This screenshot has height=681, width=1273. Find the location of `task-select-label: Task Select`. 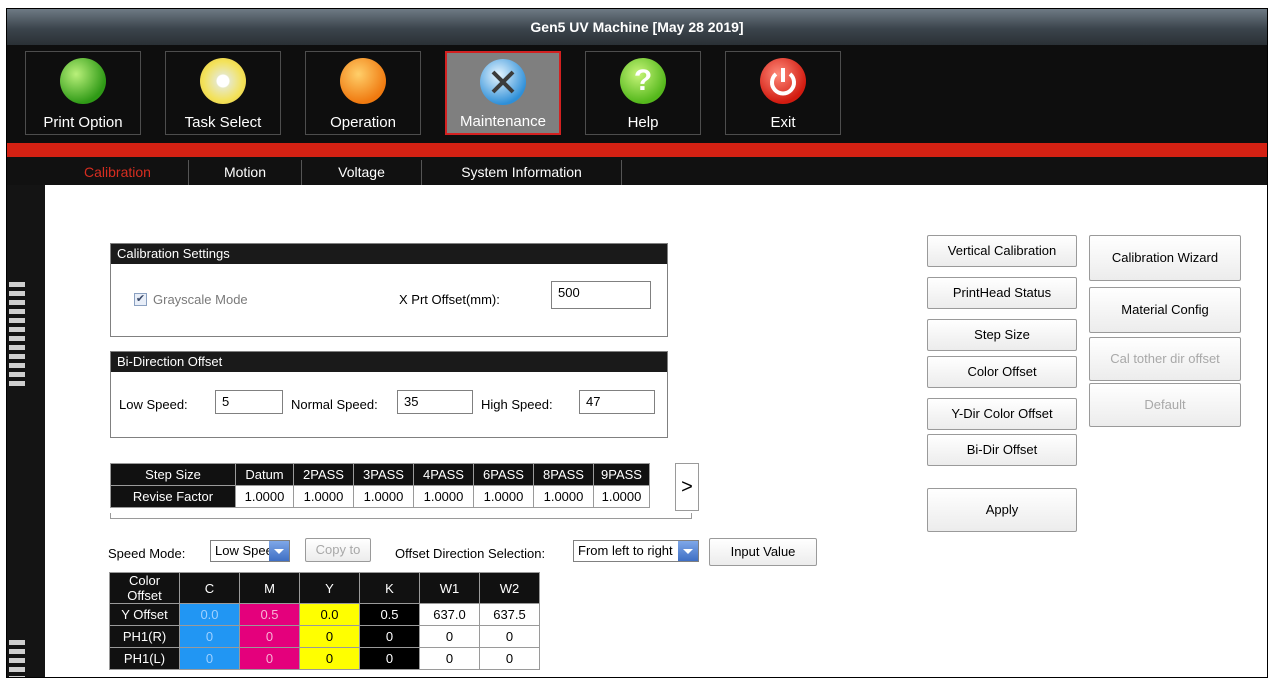

task-select-label: Task Select is located at coordinates (223, 122).